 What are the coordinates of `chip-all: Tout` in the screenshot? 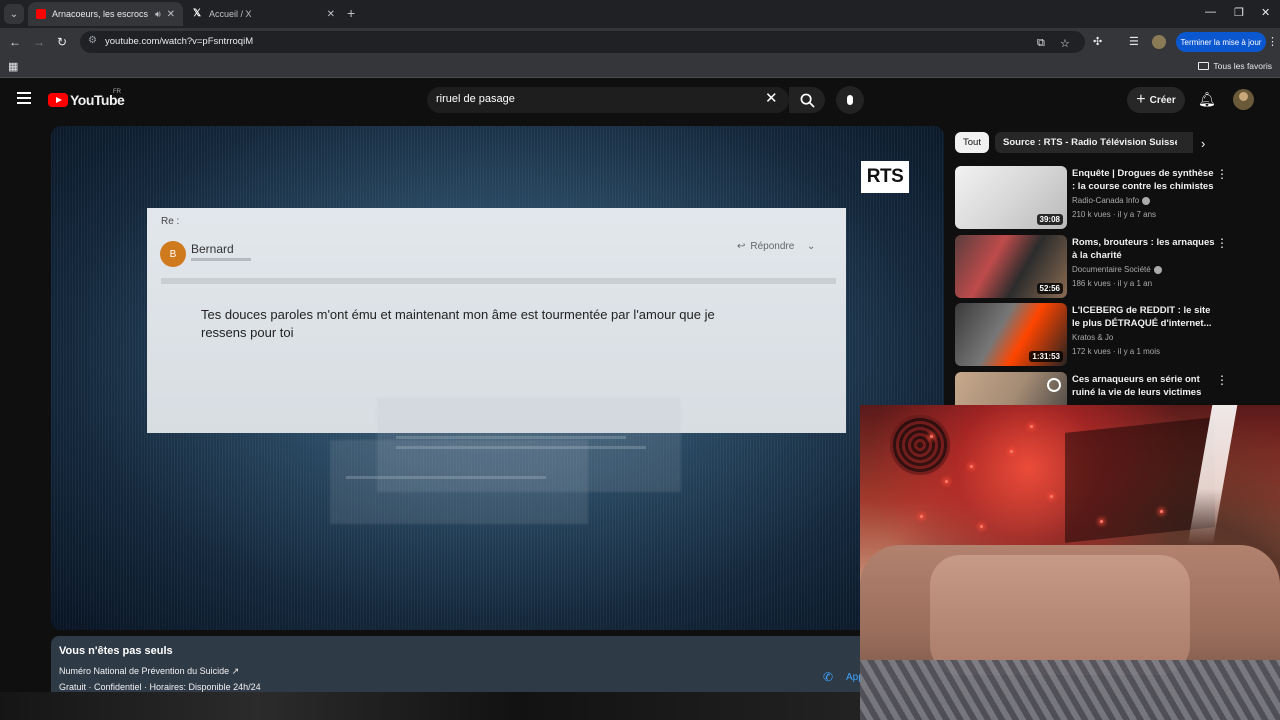 It's located at (972, 142).